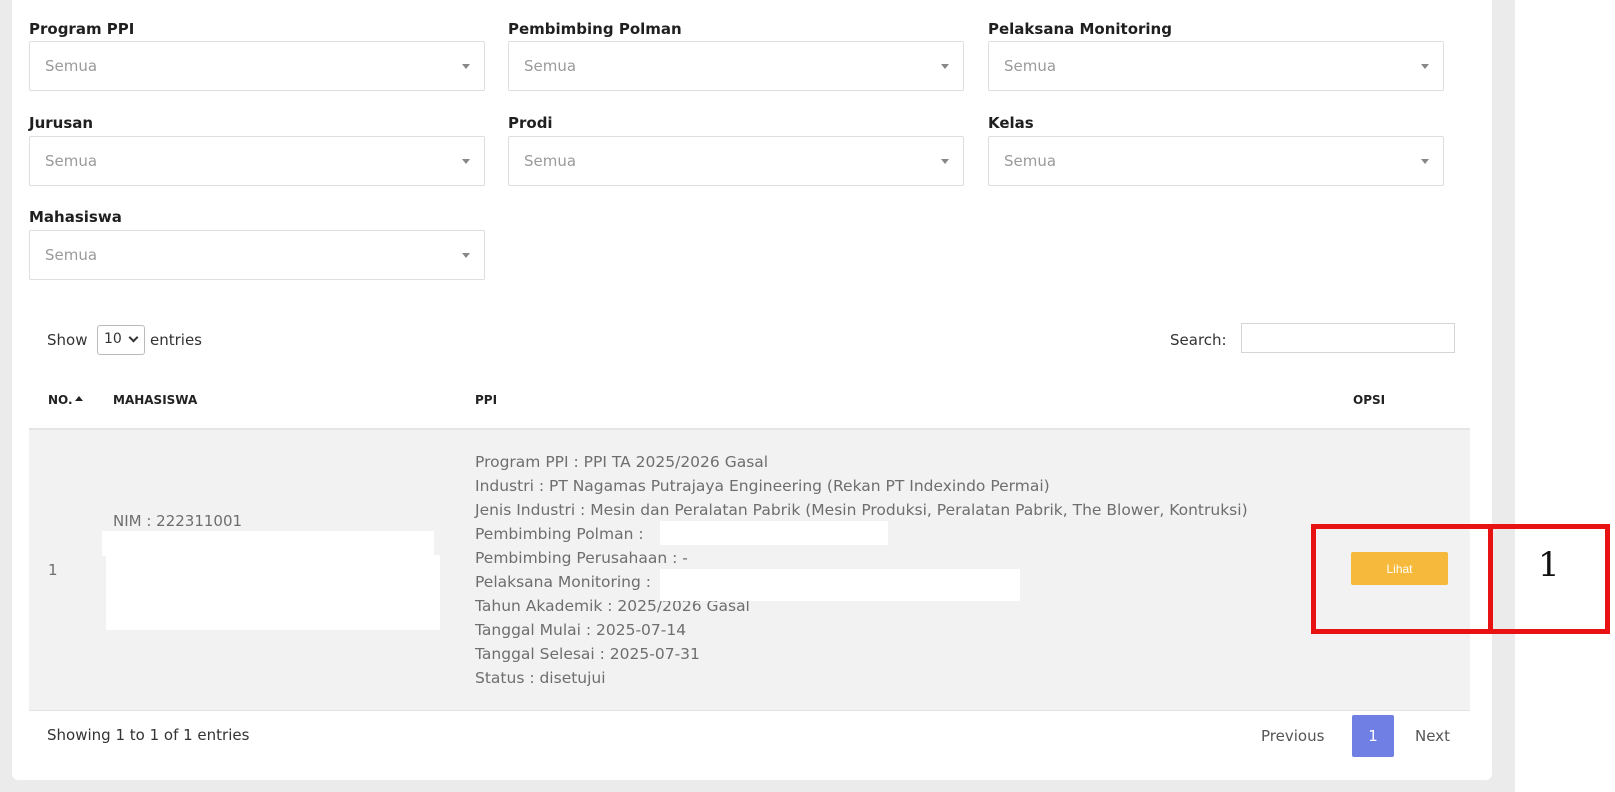 Image resolution: width=1615 pixels, height=792 pixels. What do you see at coordinates (1080, 29) in the screenshot?
I see `filter-label-pelaksana-monitoring: Pelaksana Monitoring` at bounding box center [1080, 29].